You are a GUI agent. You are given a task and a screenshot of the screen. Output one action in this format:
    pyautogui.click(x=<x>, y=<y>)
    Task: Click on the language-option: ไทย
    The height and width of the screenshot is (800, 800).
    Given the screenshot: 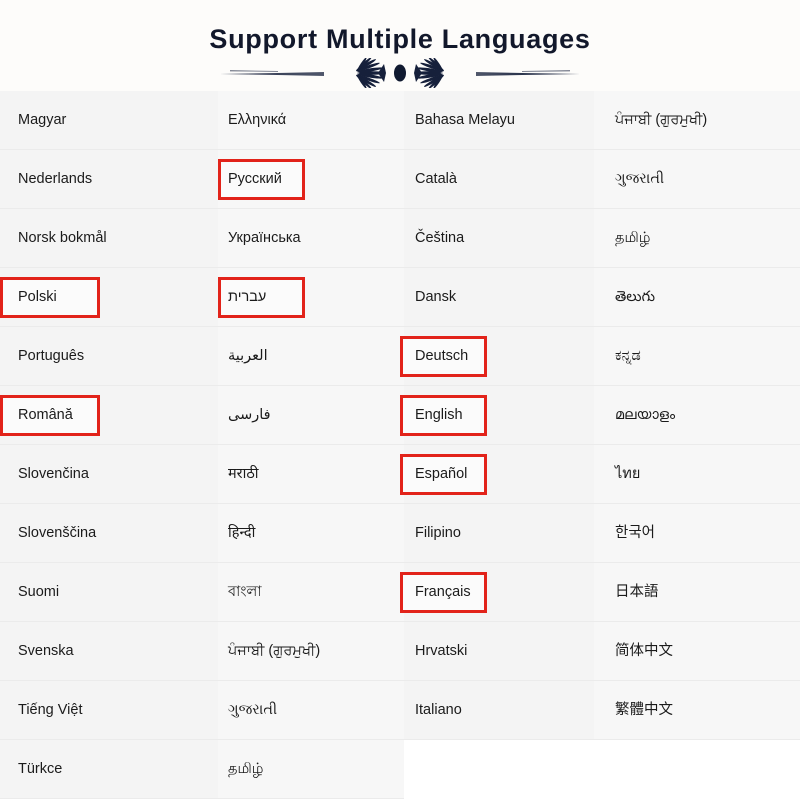 What is the action you would take?
    pyautogui.click(x=697, y=474)
    